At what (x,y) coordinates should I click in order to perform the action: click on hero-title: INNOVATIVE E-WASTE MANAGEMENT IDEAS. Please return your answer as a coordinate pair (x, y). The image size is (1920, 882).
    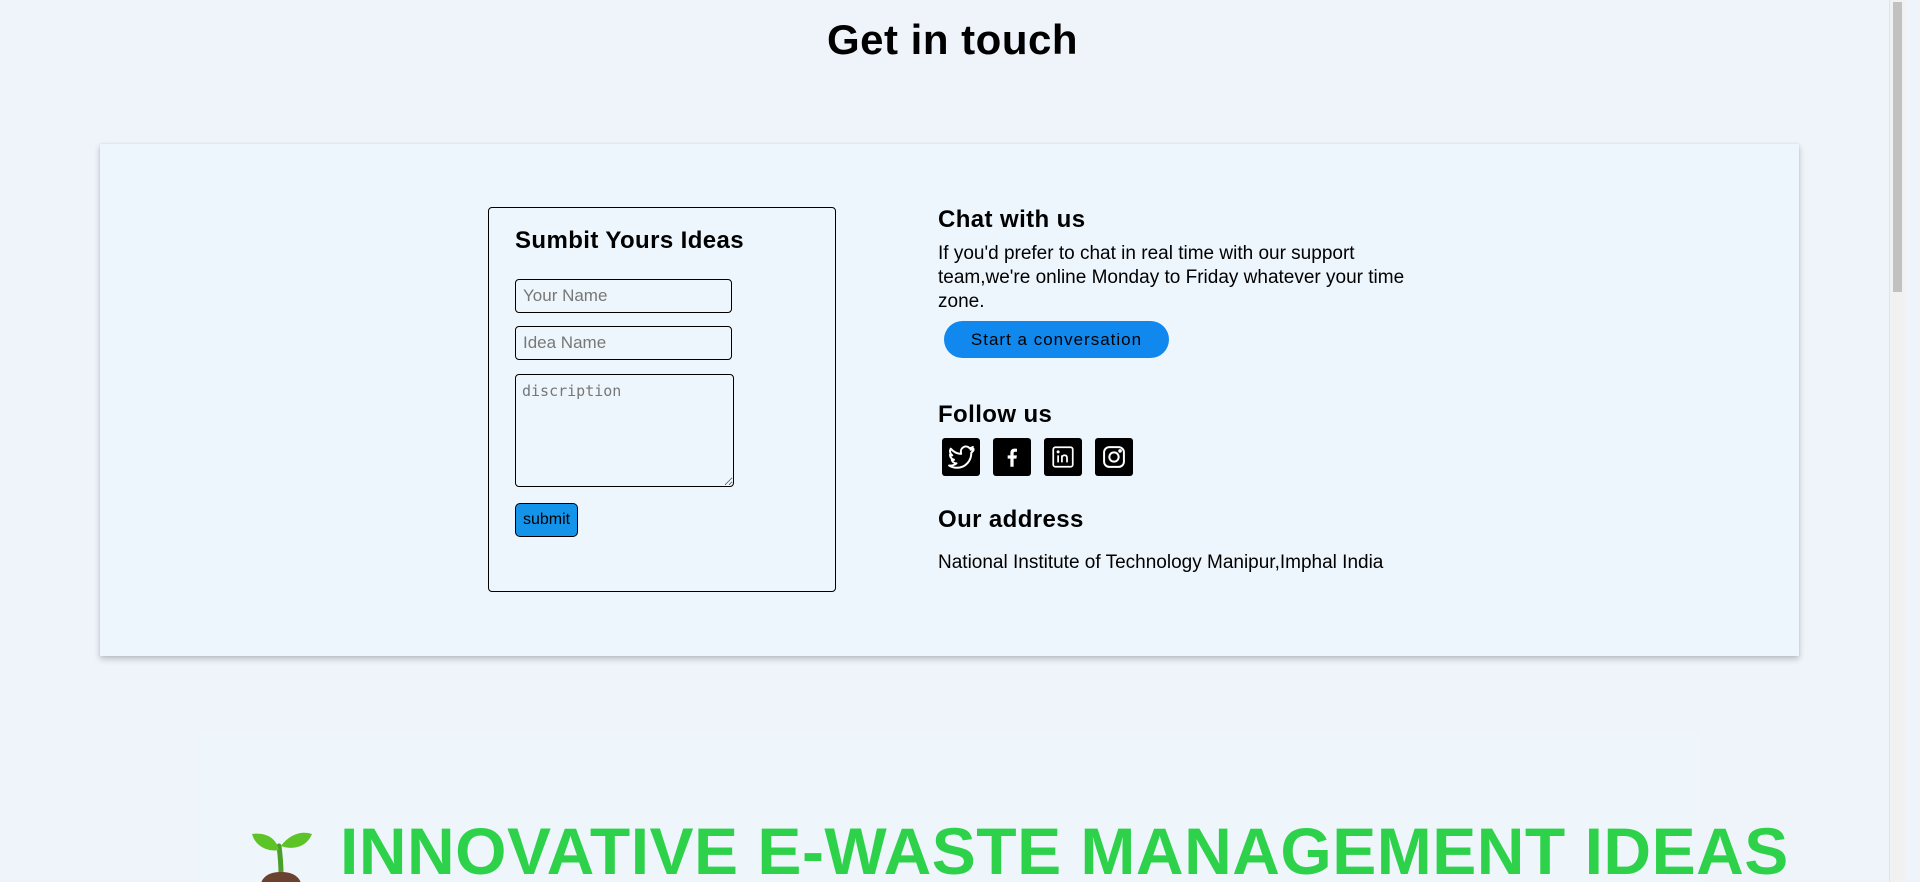
    Looking at the image, I should click on (1018, 847).